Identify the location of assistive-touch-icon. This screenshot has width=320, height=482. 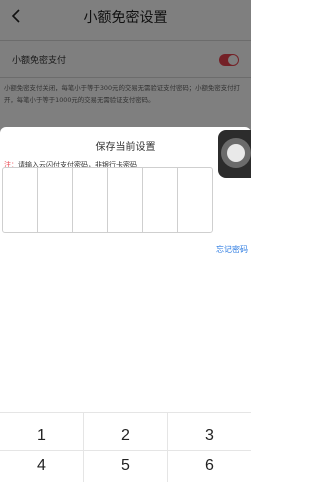
(236, 153).